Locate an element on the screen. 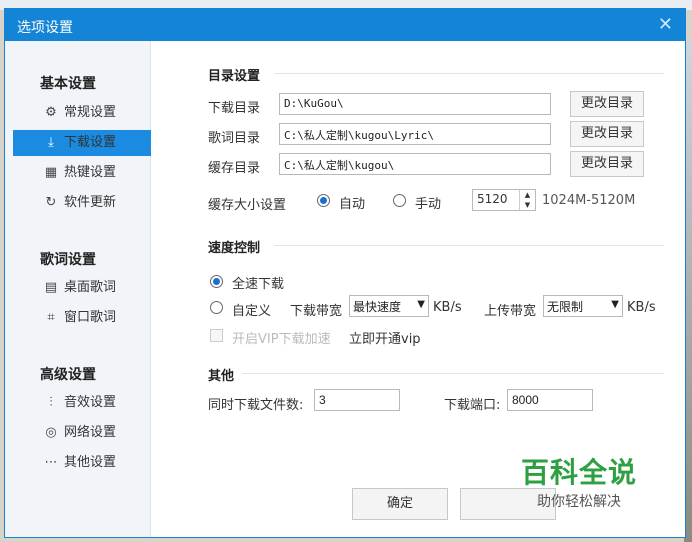 The image size is (692, 542). desktop-lyric-icon: ▤ is located at coordinates (51, 287).